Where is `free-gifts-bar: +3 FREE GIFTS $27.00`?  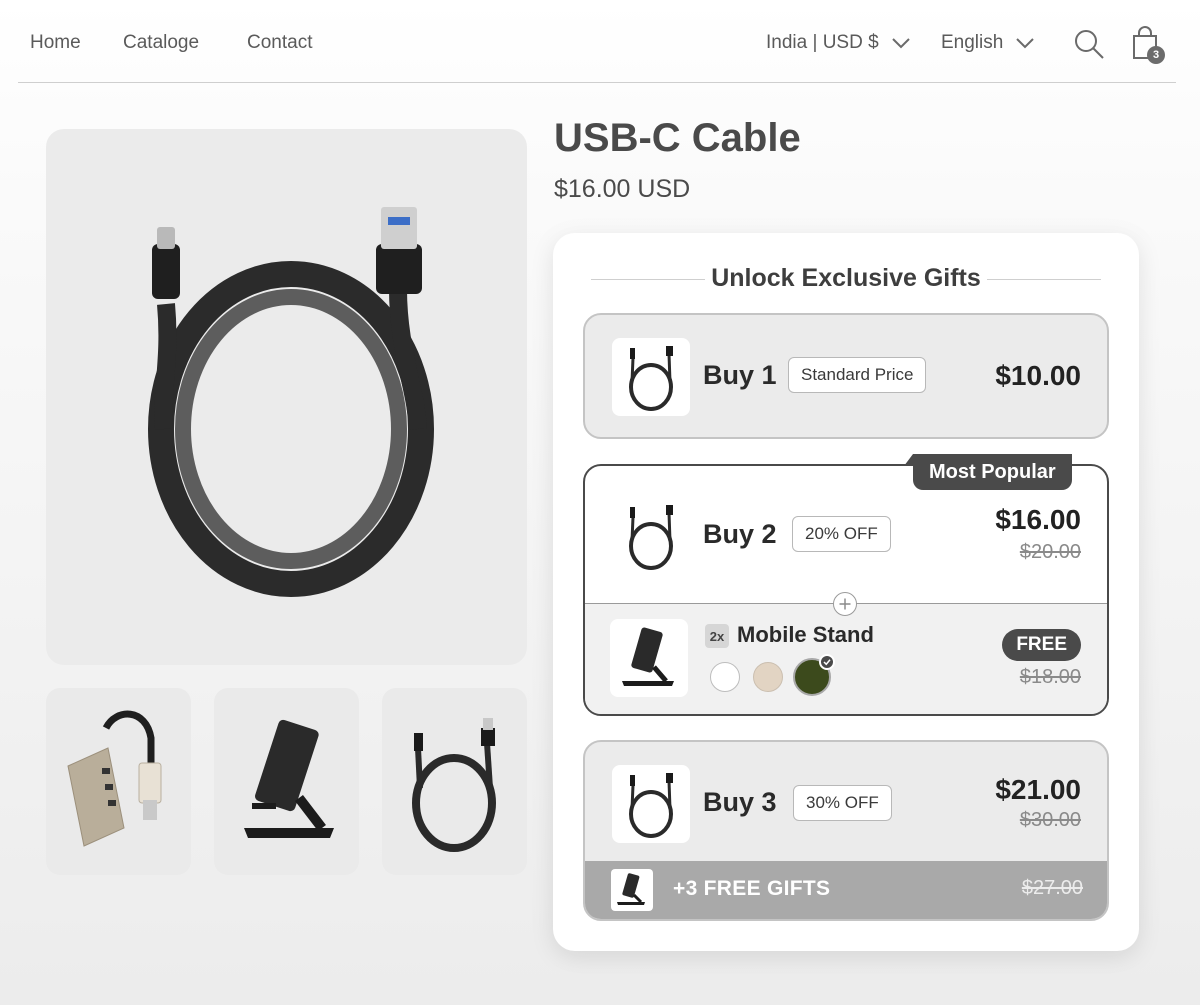
free-gifts-bar: +3 FREE GIFTS $27.00 is located at coordinates (846, 890).